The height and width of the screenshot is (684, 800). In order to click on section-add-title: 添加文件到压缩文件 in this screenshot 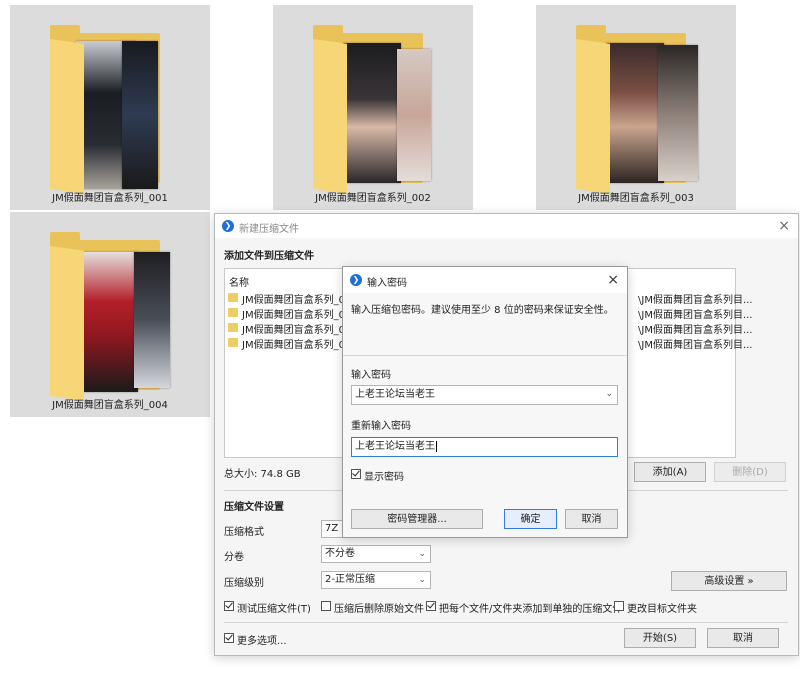, I will do `click(269, 256)`.